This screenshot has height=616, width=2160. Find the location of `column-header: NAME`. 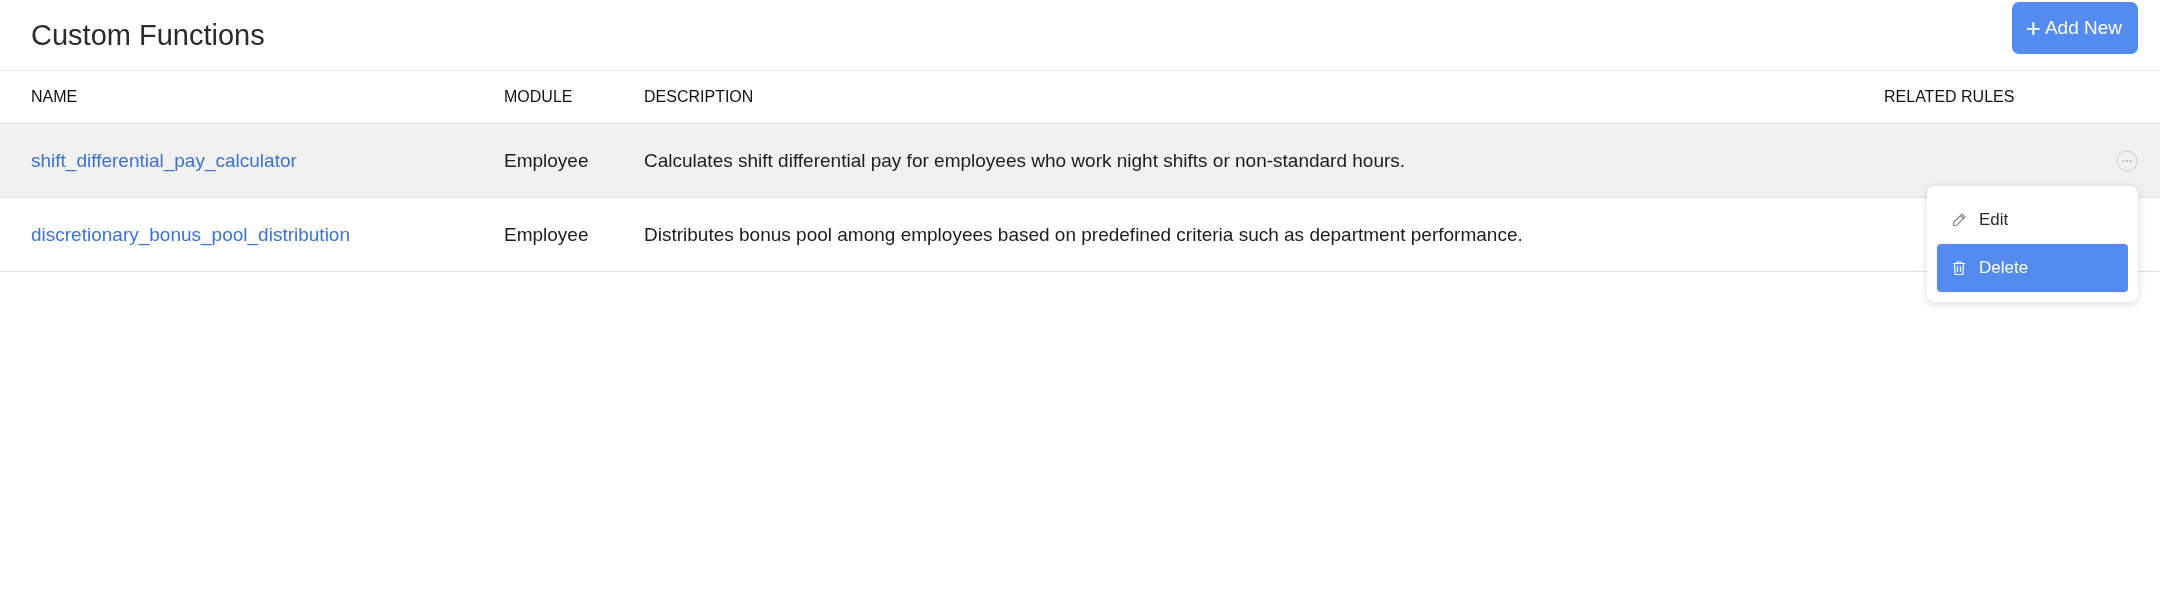

column-header: NAME is located at coordinates (54, 97).